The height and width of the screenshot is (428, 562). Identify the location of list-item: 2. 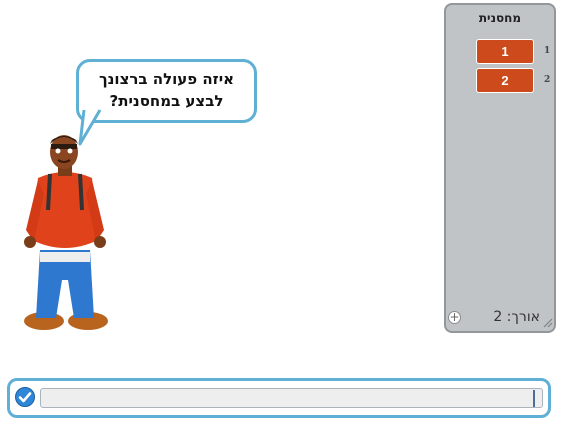
(505, 80).